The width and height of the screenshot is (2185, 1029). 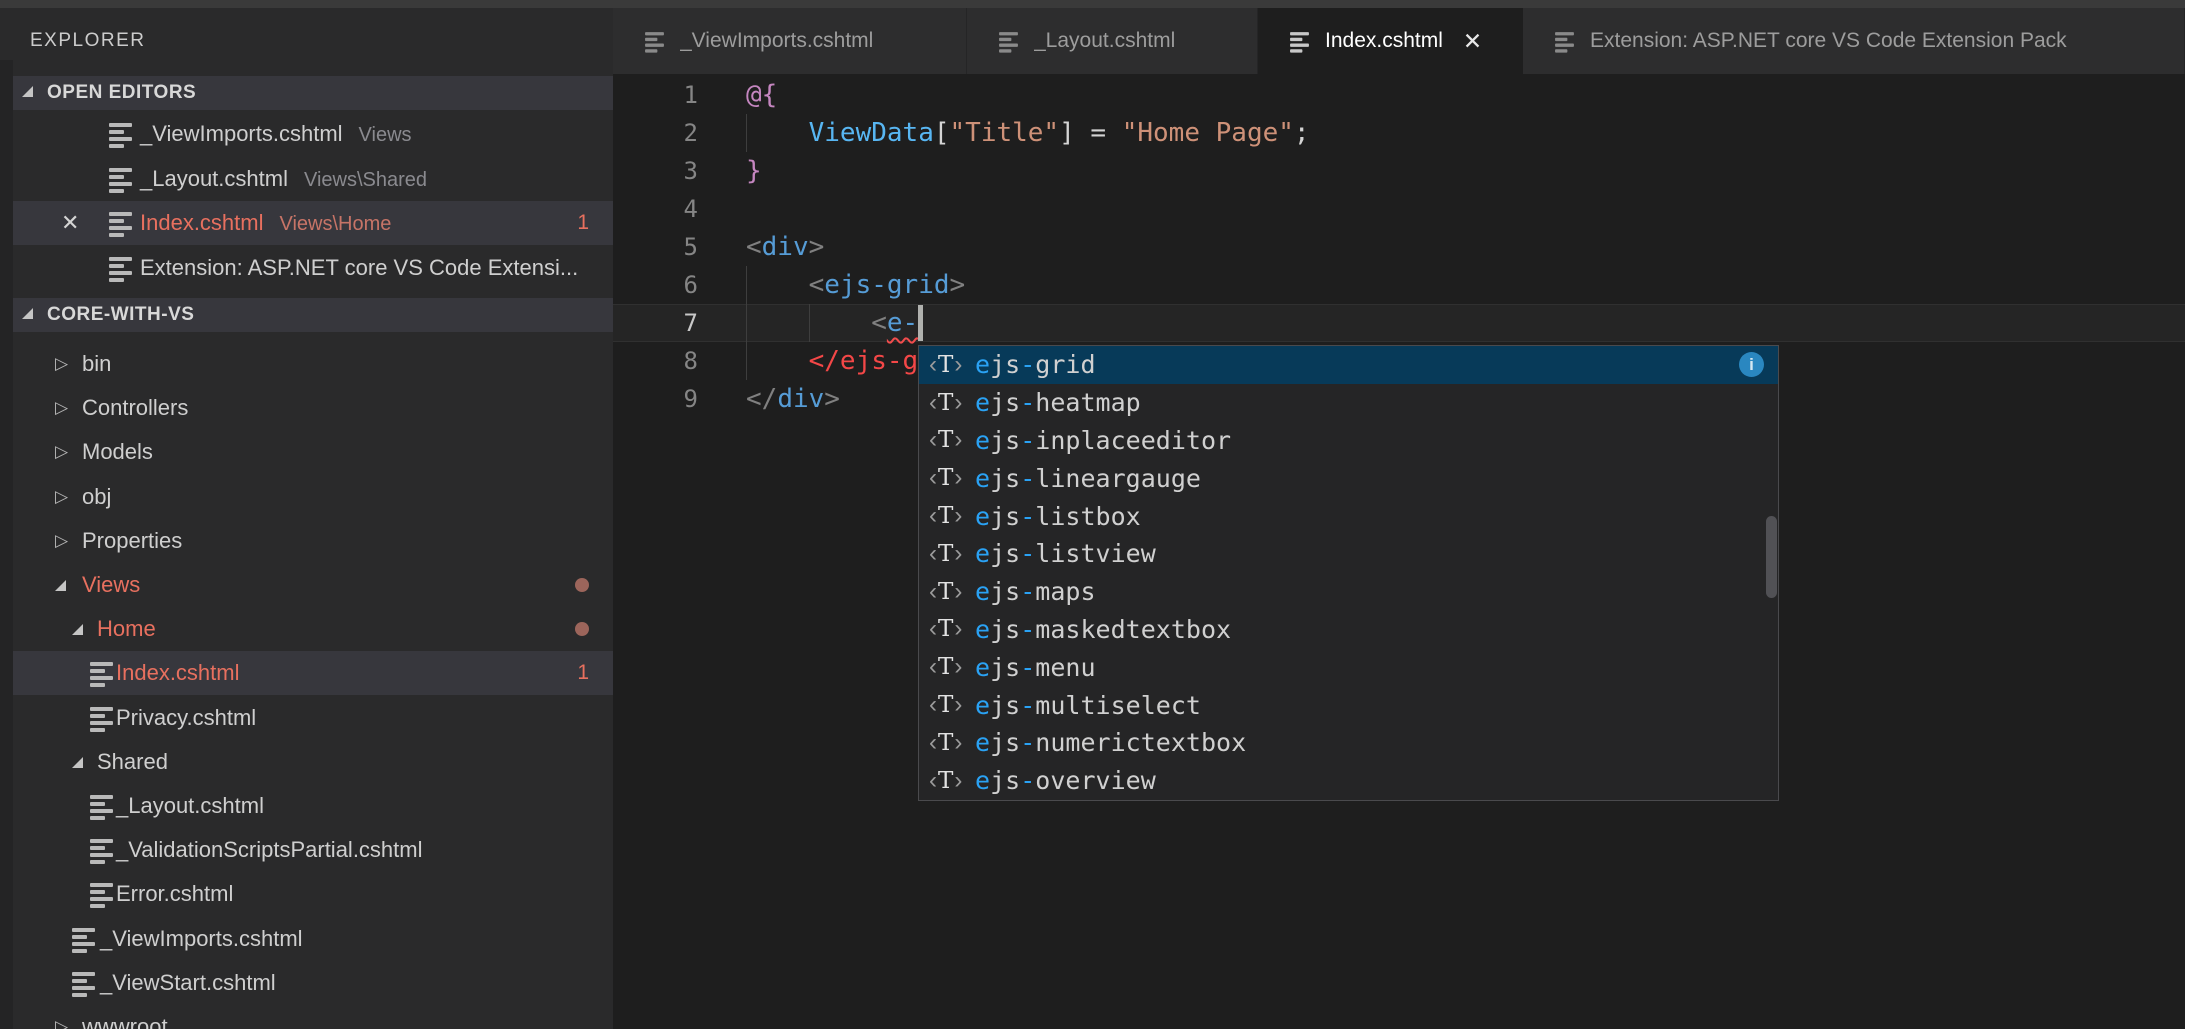 What do you see at coordinates (1348, 554) in the screenshot?
I see `suggestion-ejs-listview: ‹ T › ejs-listview` at bounding box center [1348, 554].